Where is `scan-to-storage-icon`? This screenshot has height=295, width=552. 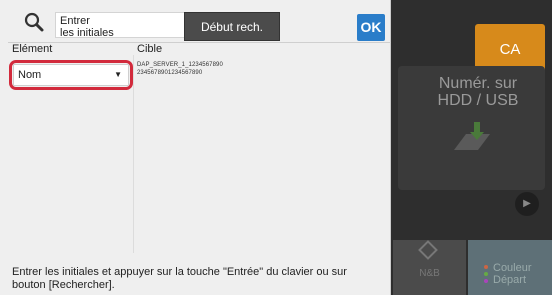 scan-to-storage-icon is located at coordinates (472, 136).